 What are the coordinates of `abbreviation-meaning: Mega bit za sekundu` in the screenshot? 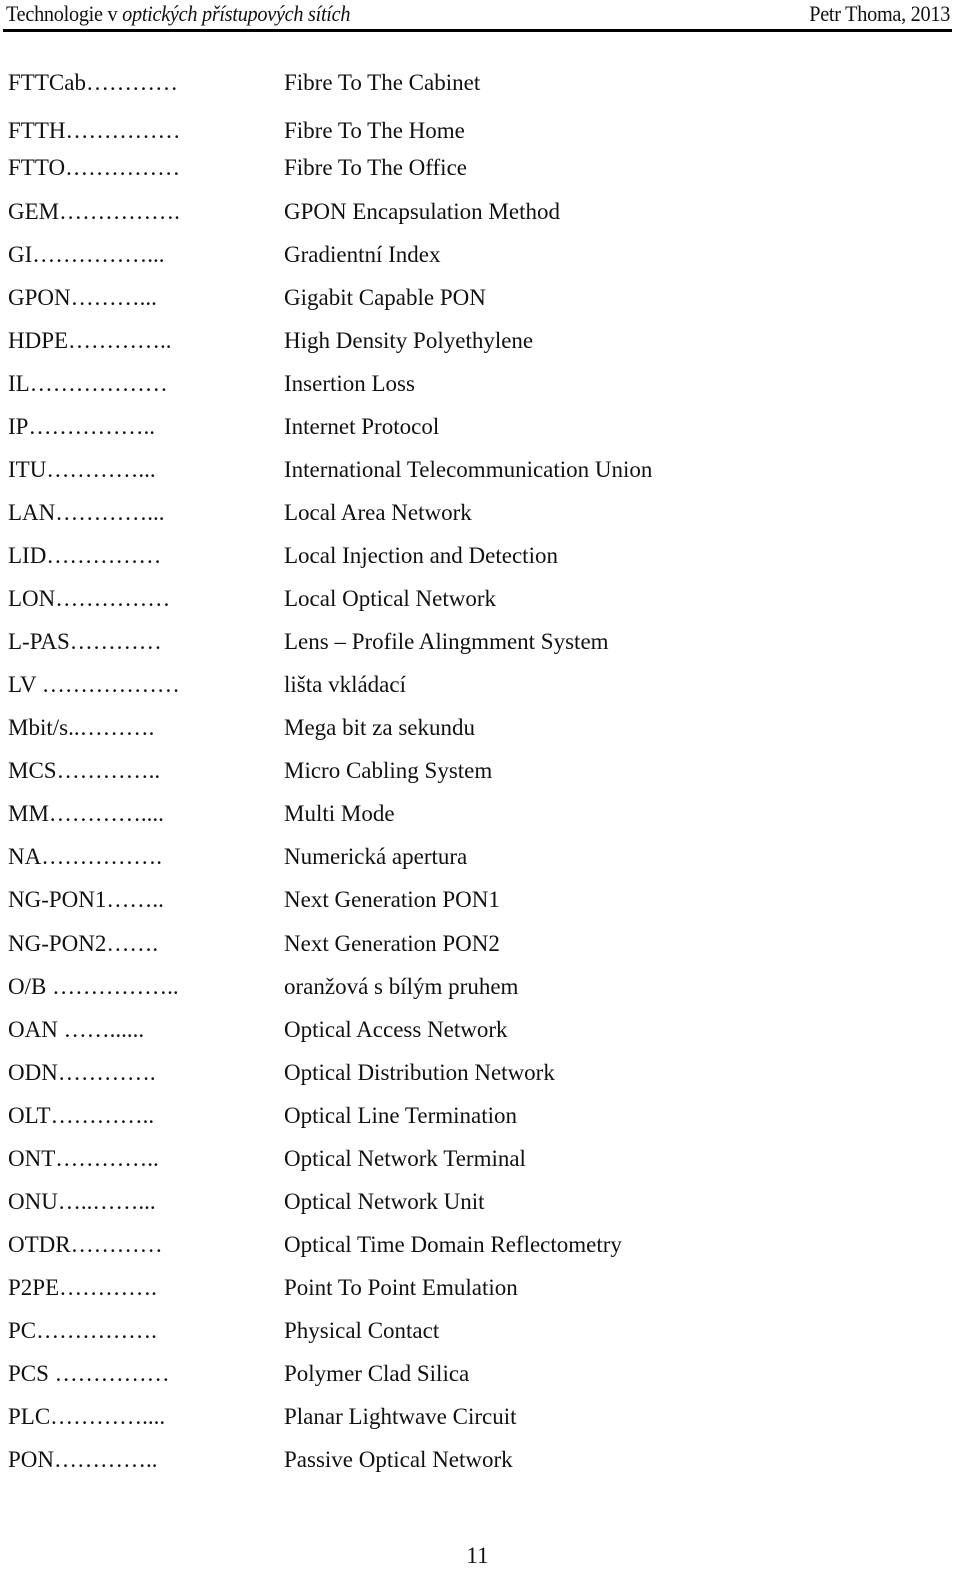 It's located at (379, 728).